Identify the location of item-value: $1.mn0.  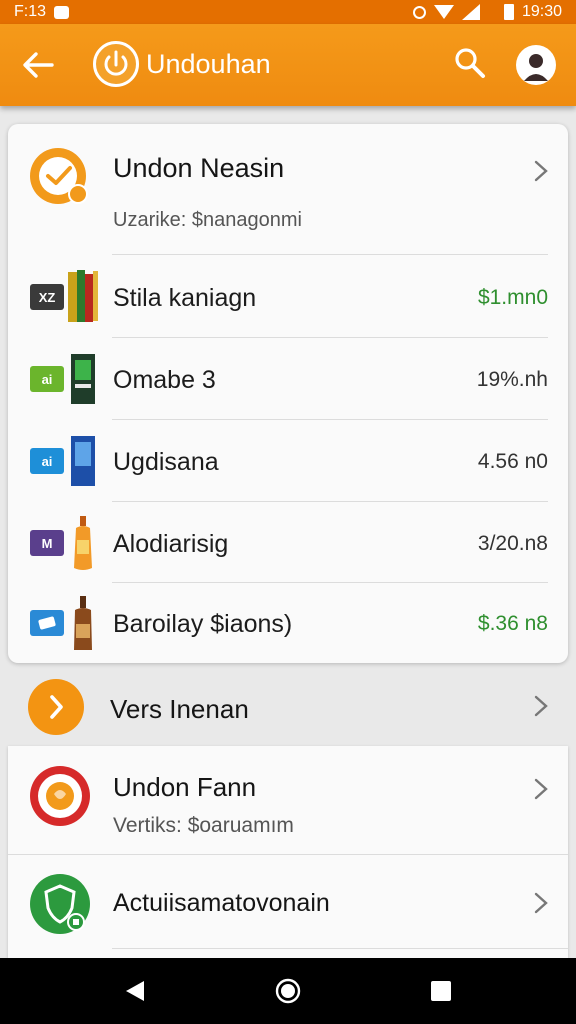
(512, 297).